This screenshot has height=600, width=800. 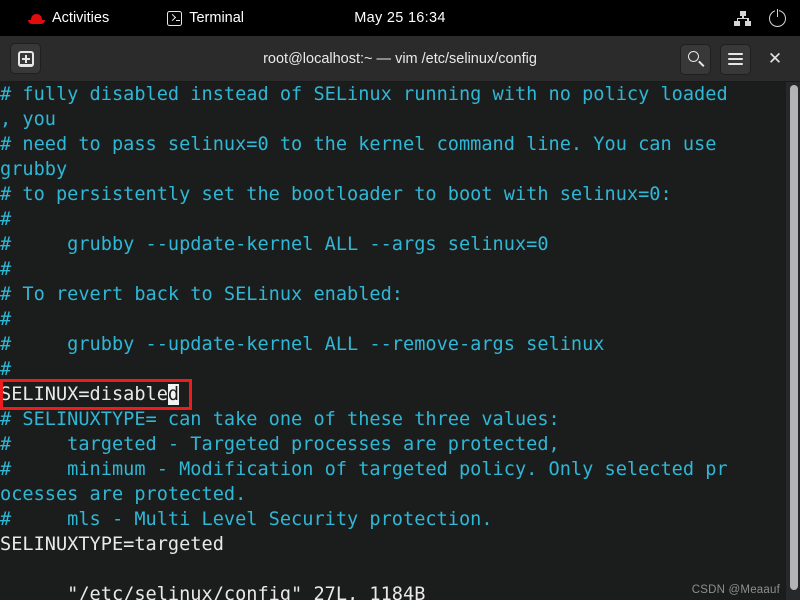 I want to click on terminal-line-text: , you, so click(x=28, y=119).